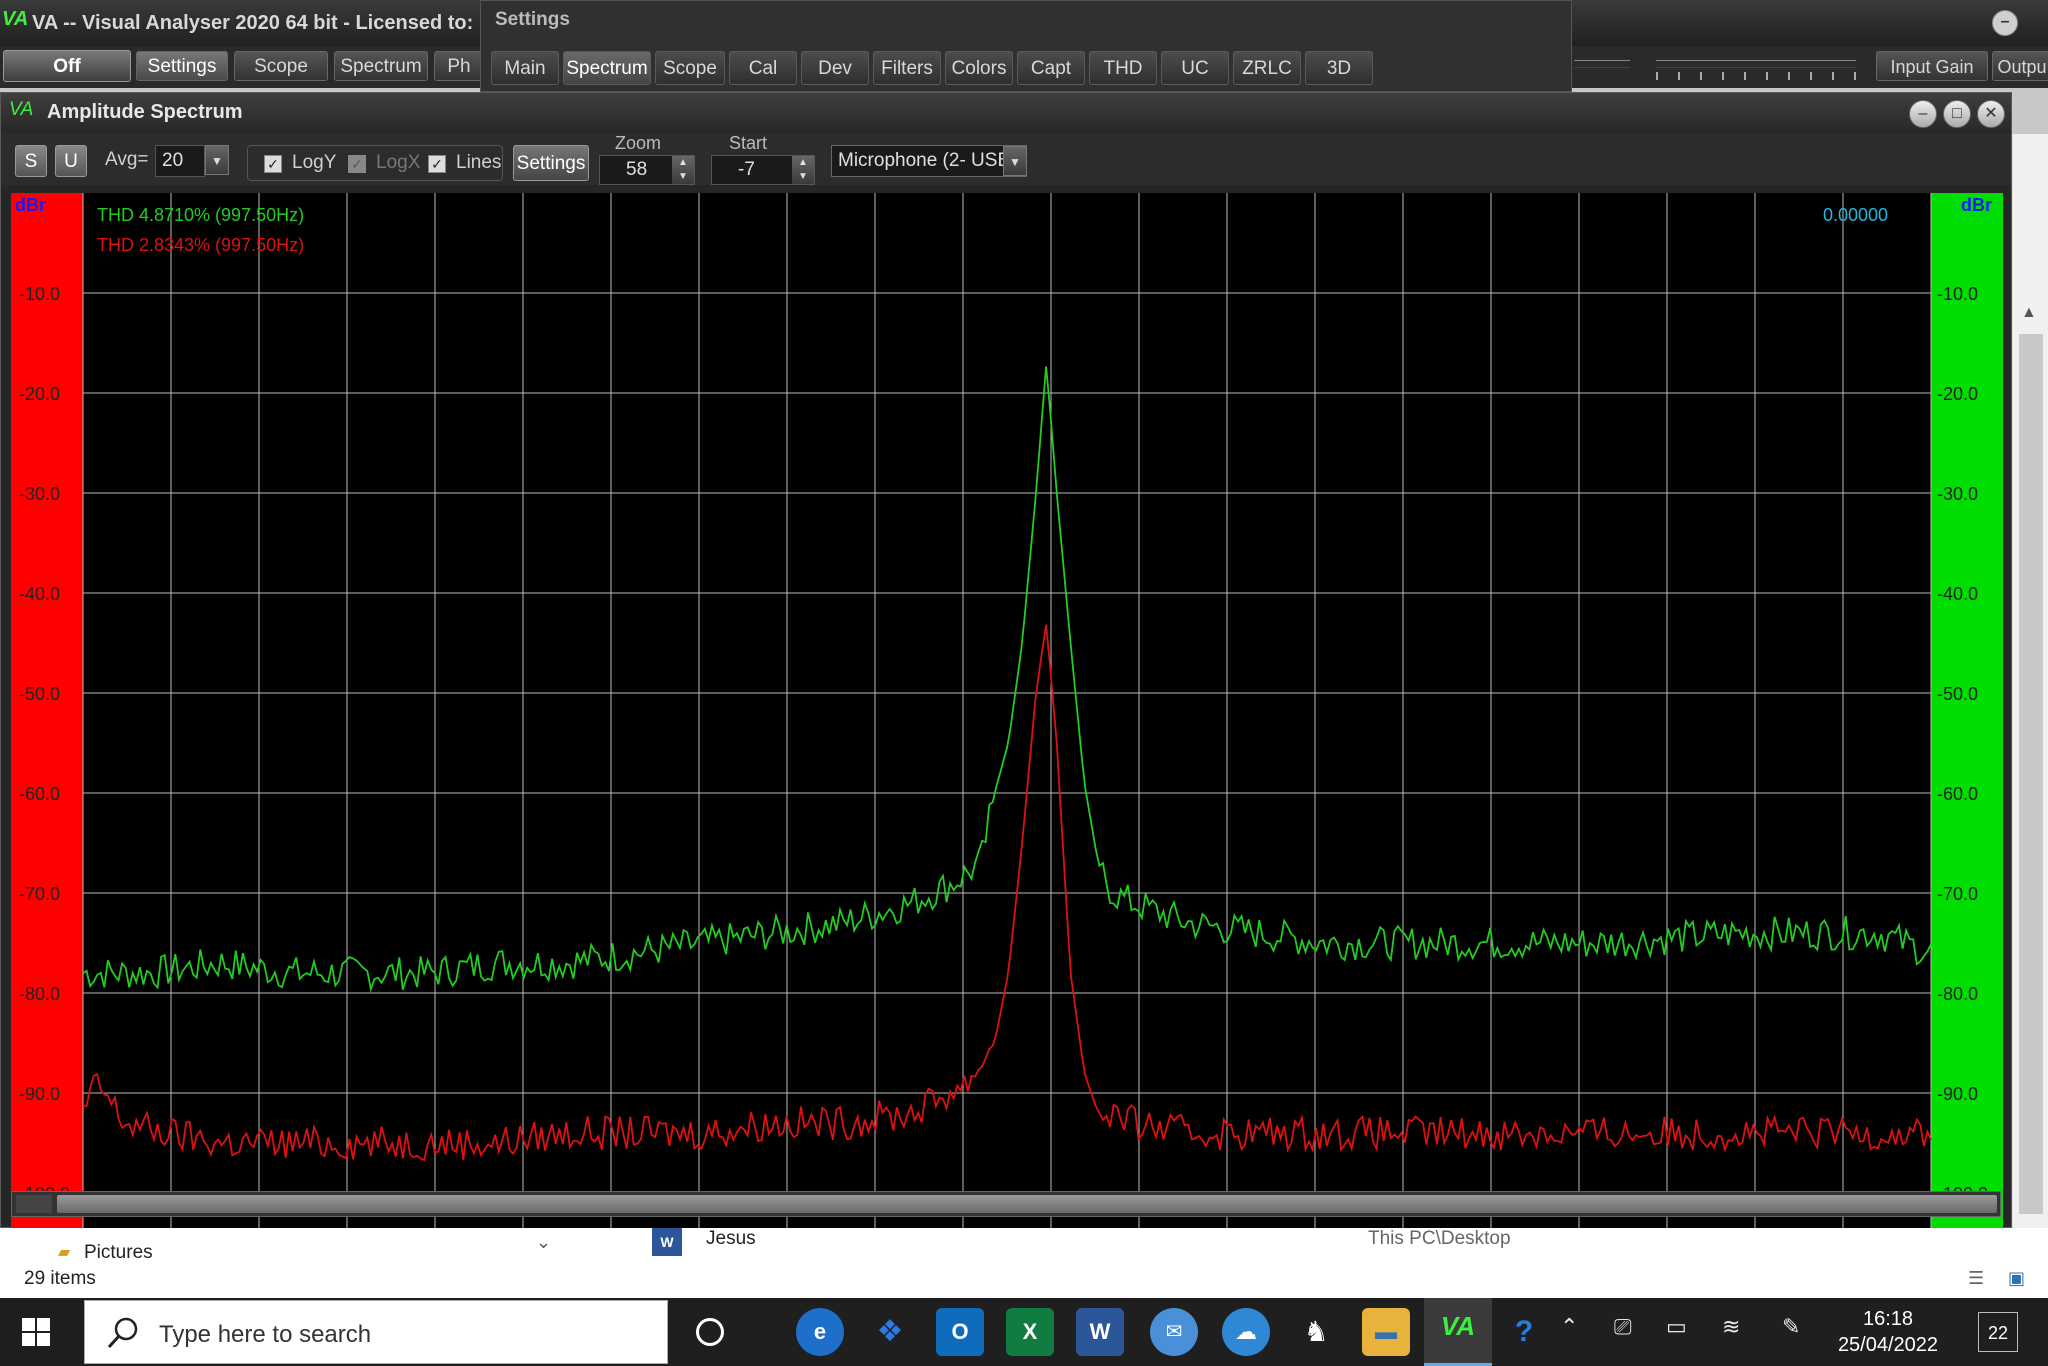 The width and height of the screenshot is (2048, 1366). What do you see at coordinates (763, 68) in the screenshot?
I see `settings-tab-cal: Cal` at bounding box center [763, 68].